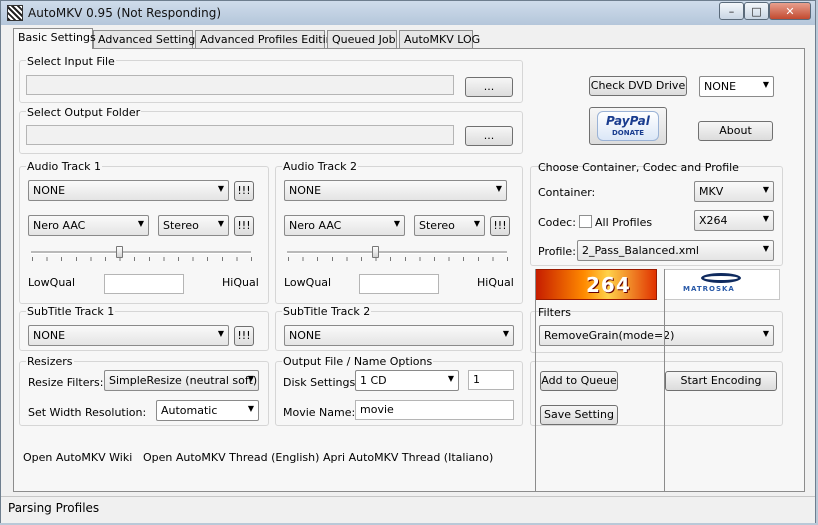 Image resolution: width=818 pixels, height=525 pixels. What do you see at coordinates (579, 381) in the screenshot?
I see `add-to-queue-button: Add to Queue` at bounding box center [579, 381].